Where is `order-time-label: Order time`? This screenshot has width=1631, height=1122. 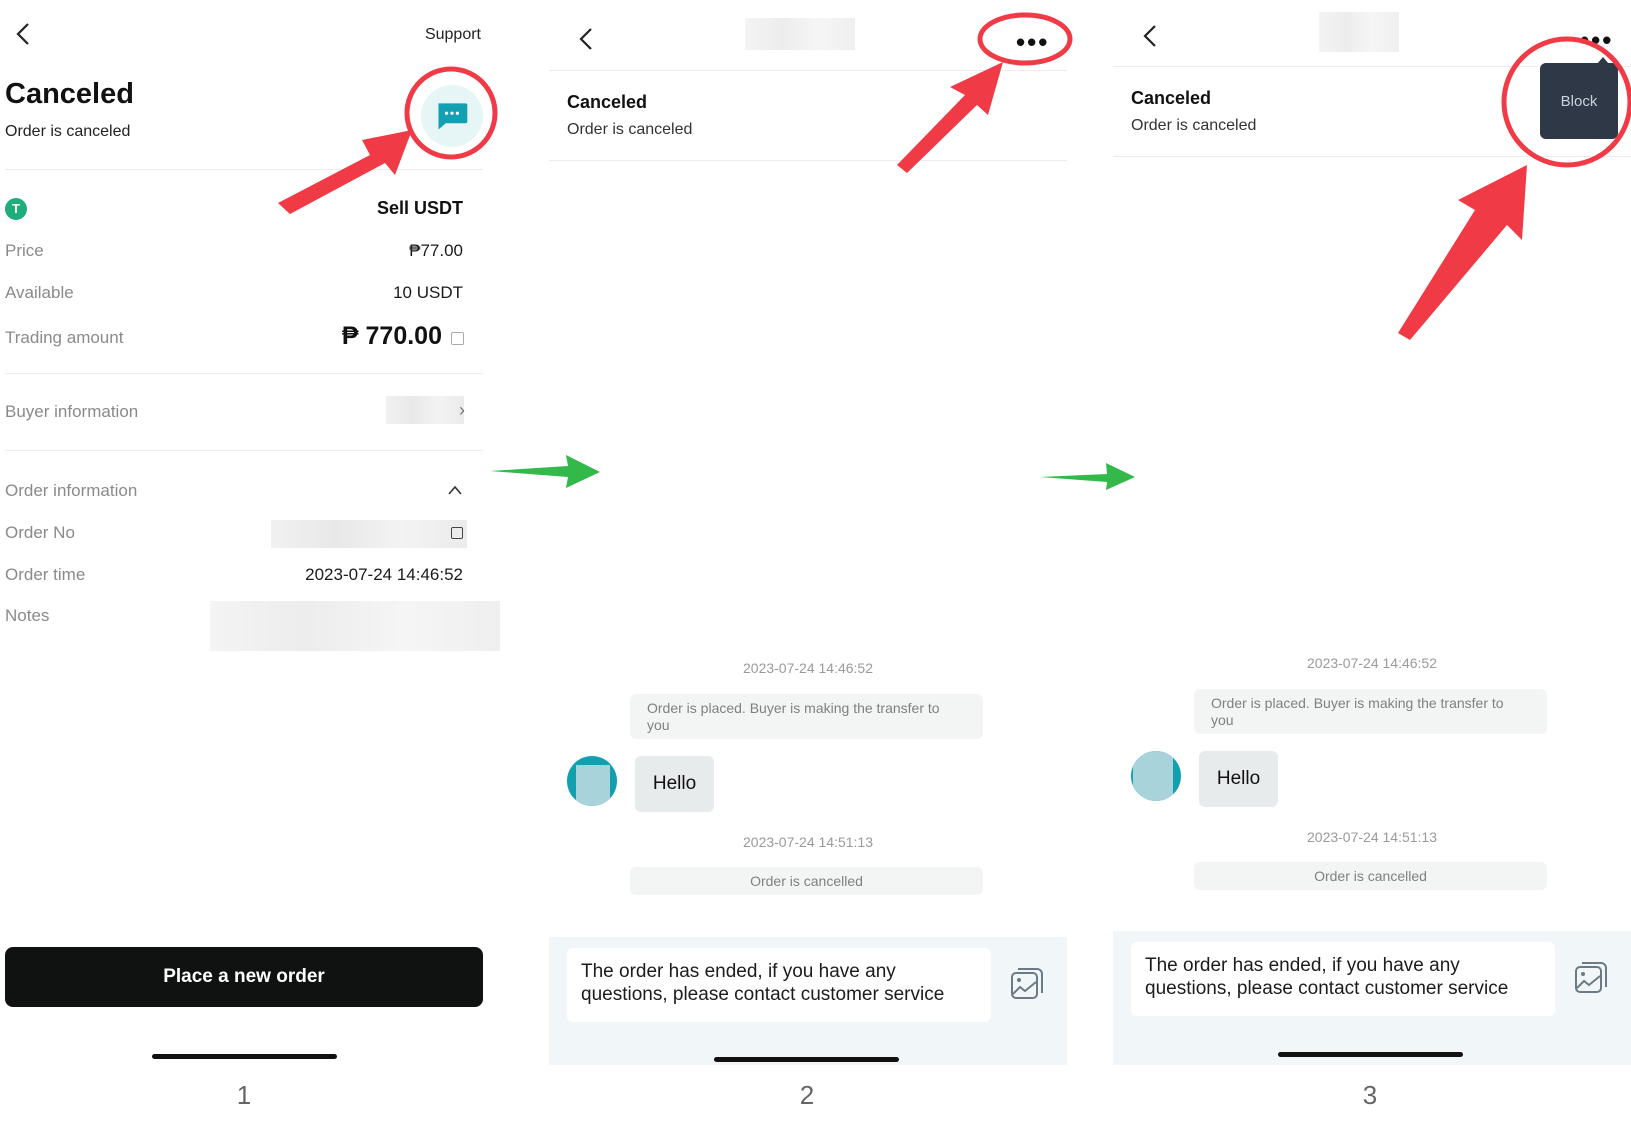 order-time-label: Order time is located at coordinates (45, 574).